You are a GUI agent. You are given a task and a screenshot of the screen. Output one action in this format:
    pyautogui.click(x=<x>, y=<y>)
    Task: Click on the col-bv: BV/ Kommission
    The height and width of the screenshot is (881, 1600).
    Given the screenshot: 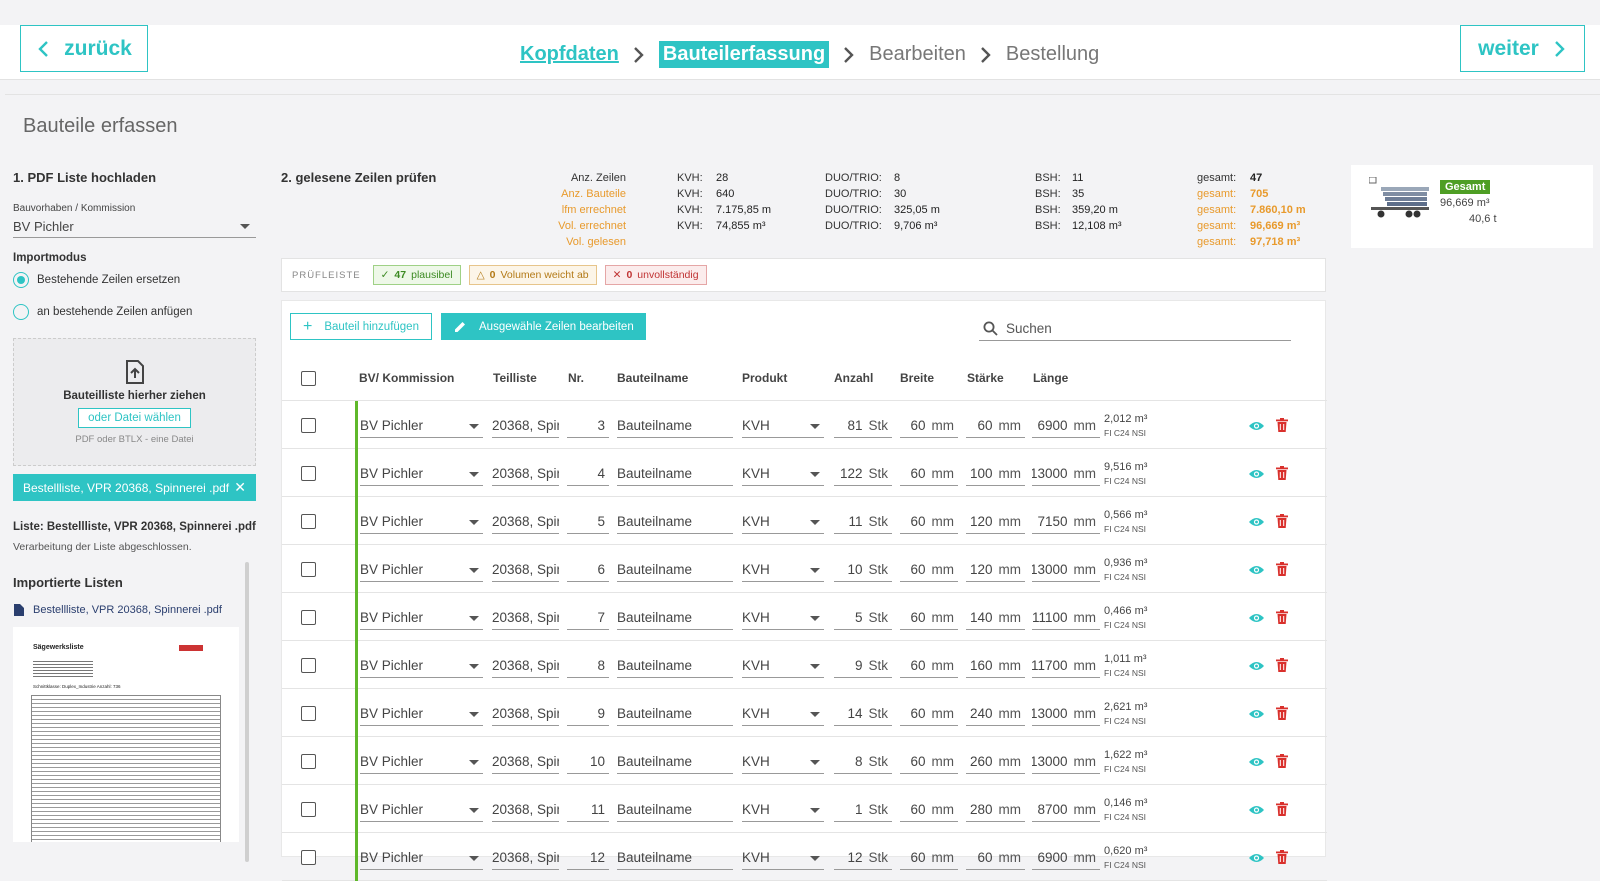 What is the action you would take?
    pyautogui.click(x=406, y=378)
    